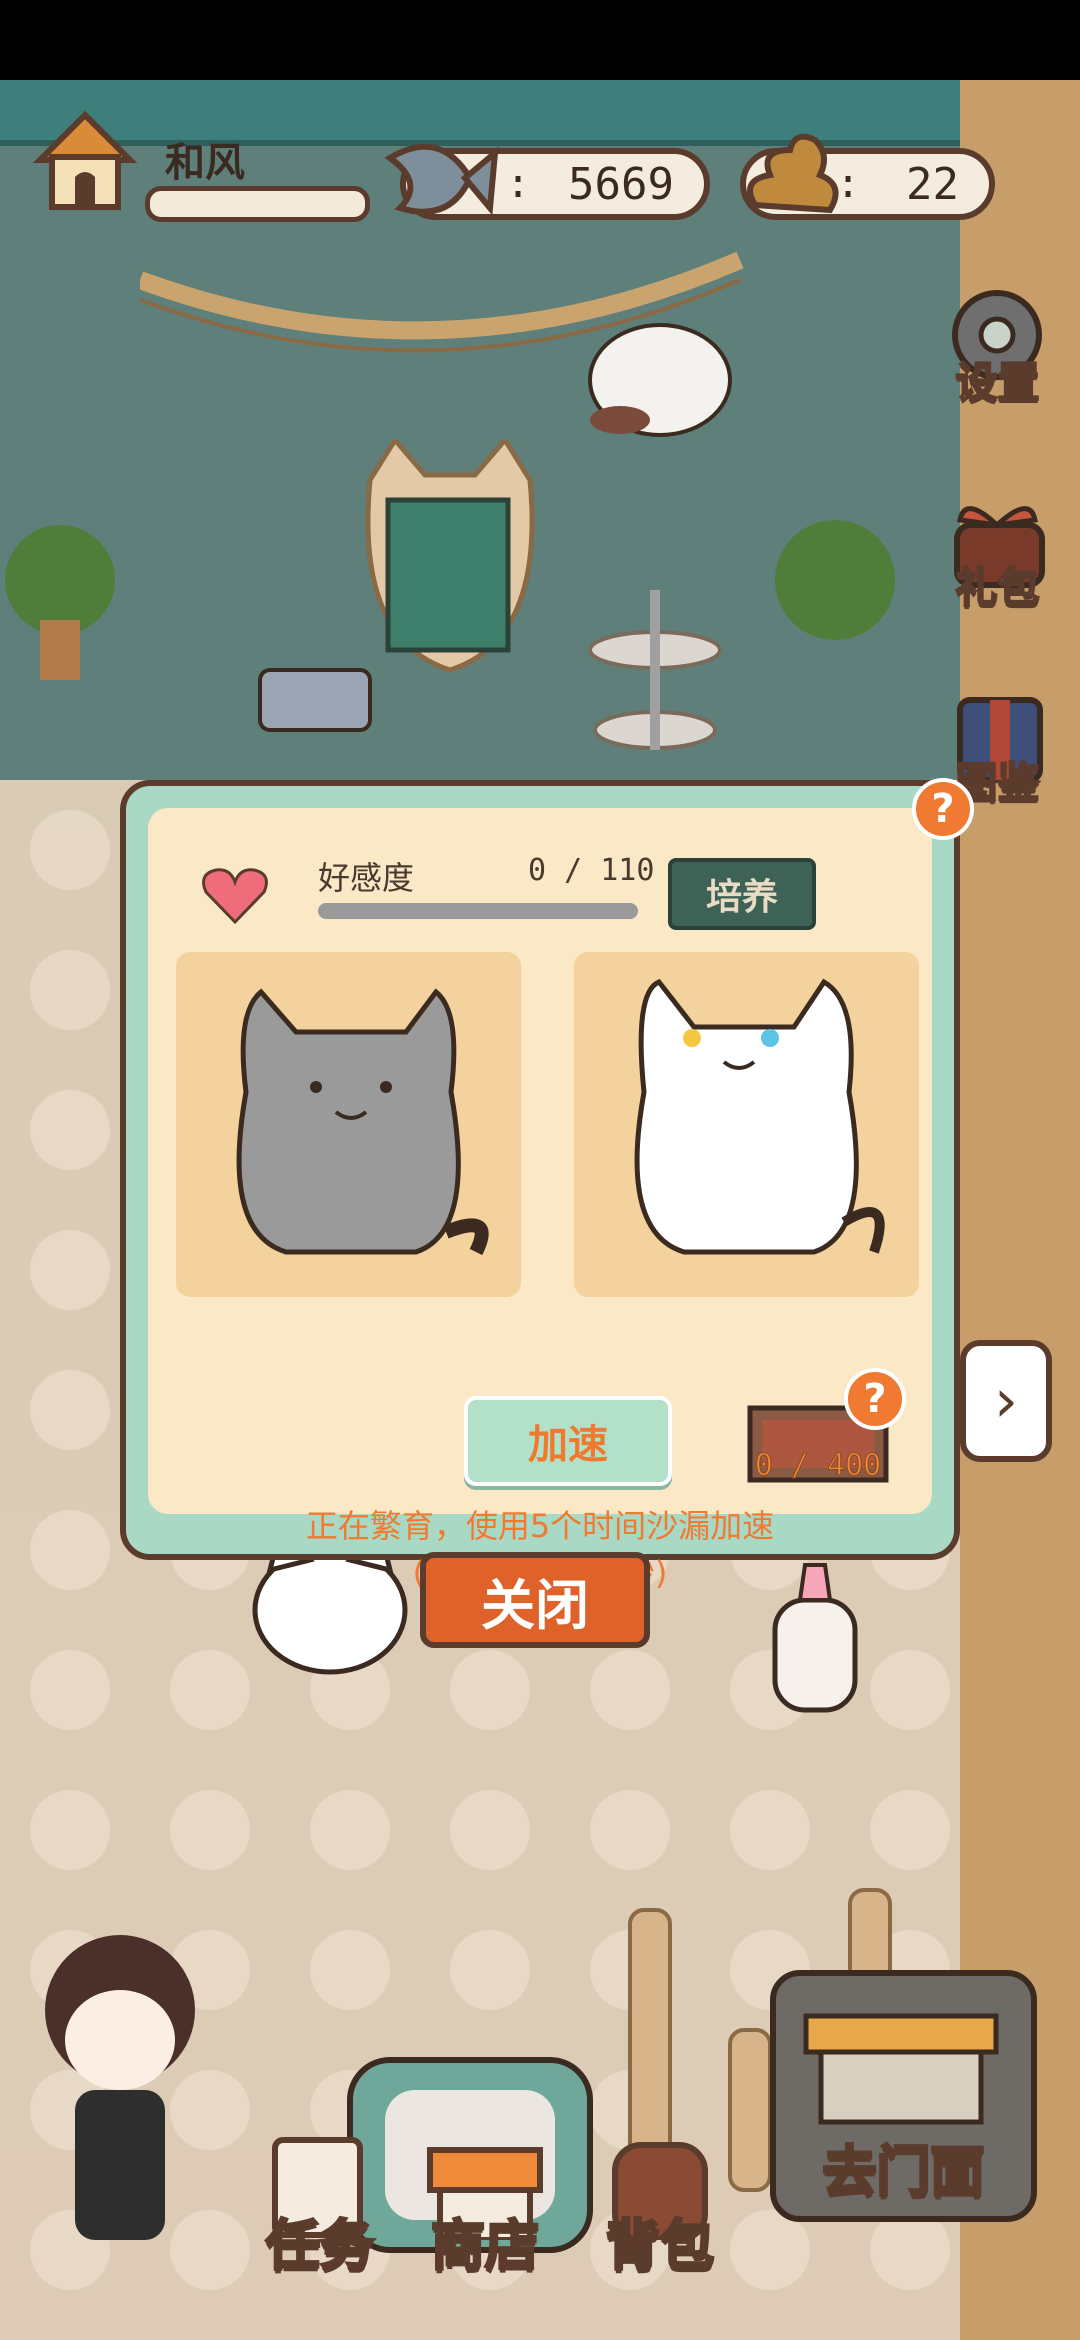 The image size is (1080, 2340). Describe the element at coordinates (85, 160) in the screenshot. I see `cat-house-icon` at that location.